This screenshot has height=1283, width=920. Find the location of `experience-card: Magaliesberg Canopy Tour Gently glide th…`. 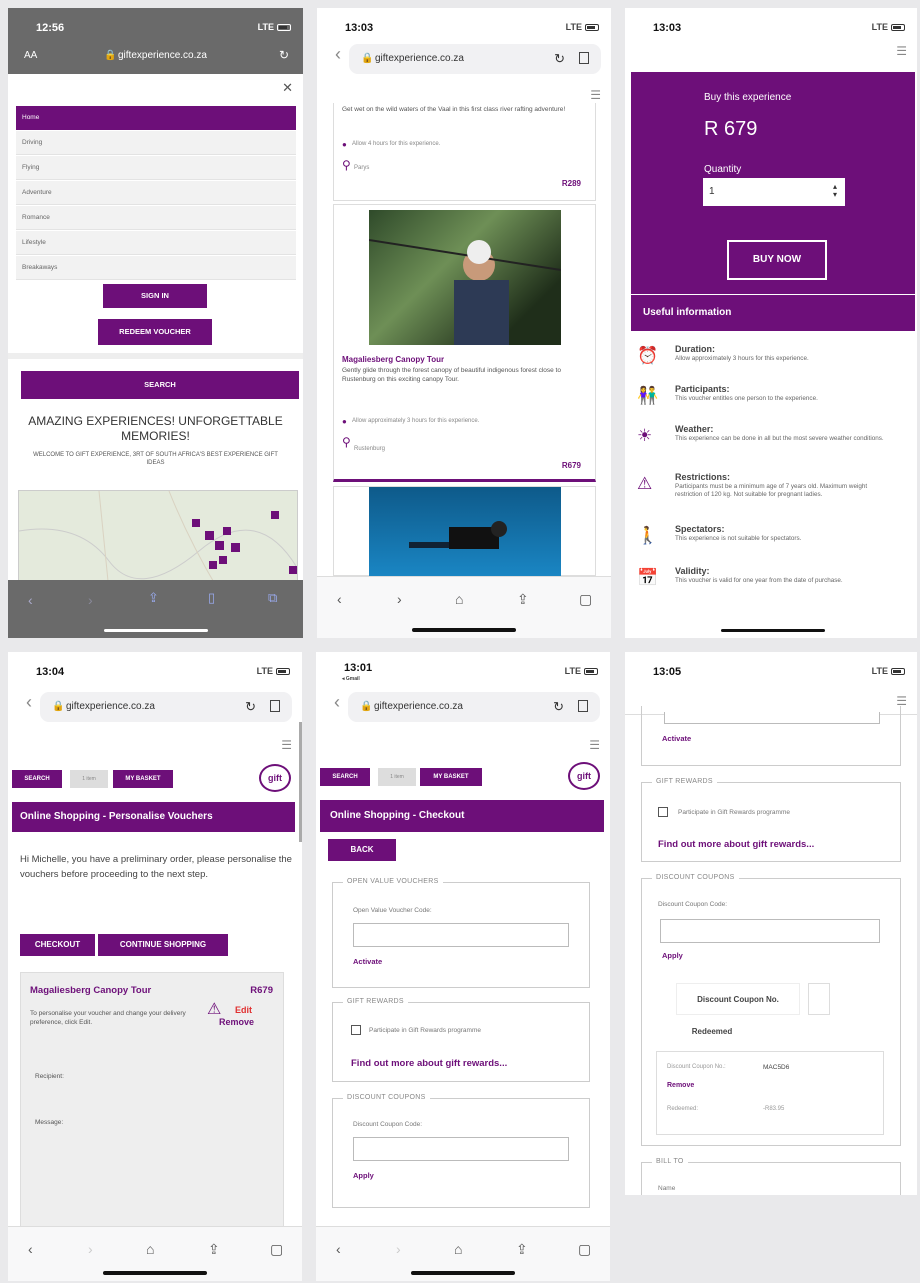

experience-card: Magaliesberg Canopy Tour Gently glide th… is located at coordinates (464, 343).